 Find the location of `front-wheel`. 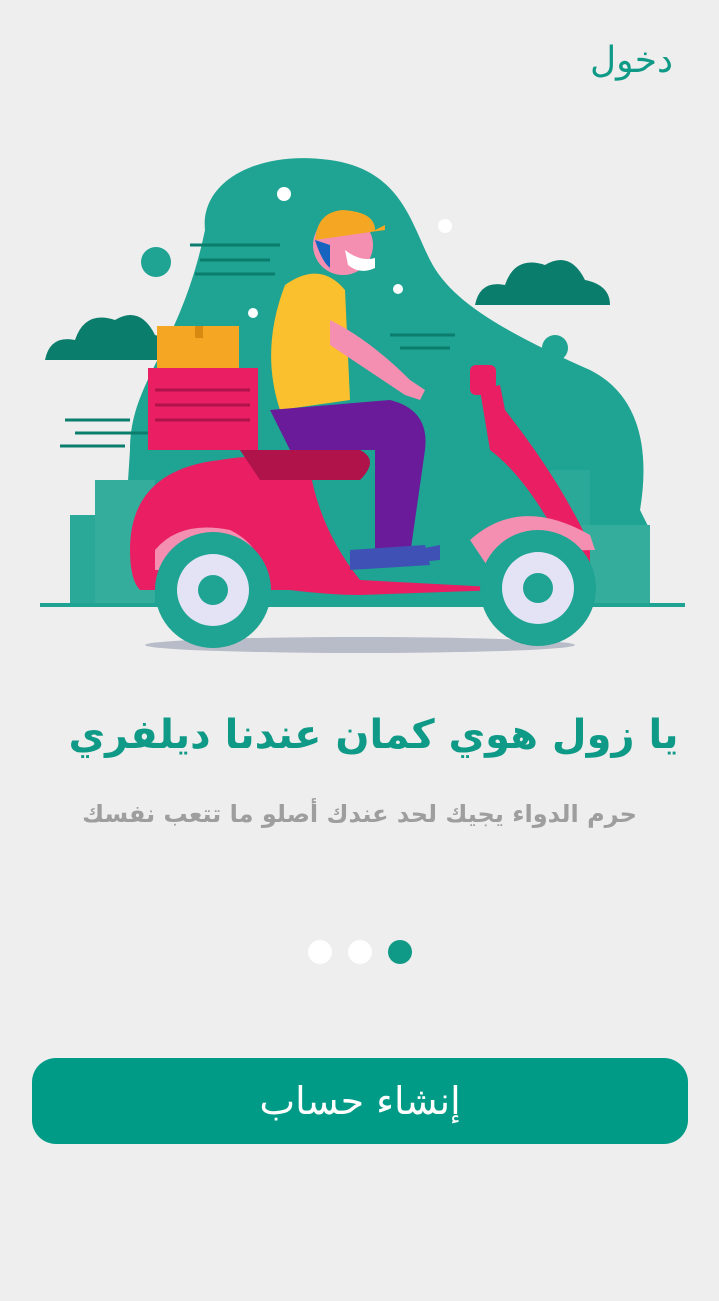

front-wheel is located at coordinates (538, 588).